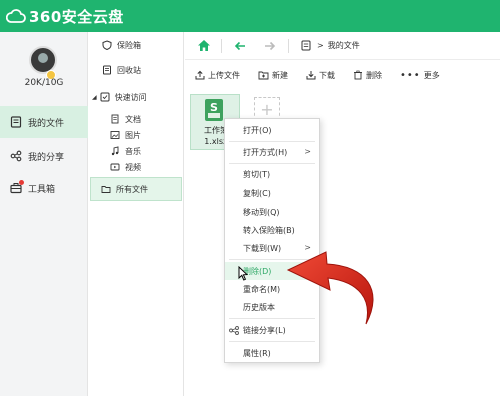 The height and width of the screenshot is (396, 500). What do you see at coordinates (243, 273) in the screenshot?
I see `mouse-cursor-icon` at bounding box center [243, 273].